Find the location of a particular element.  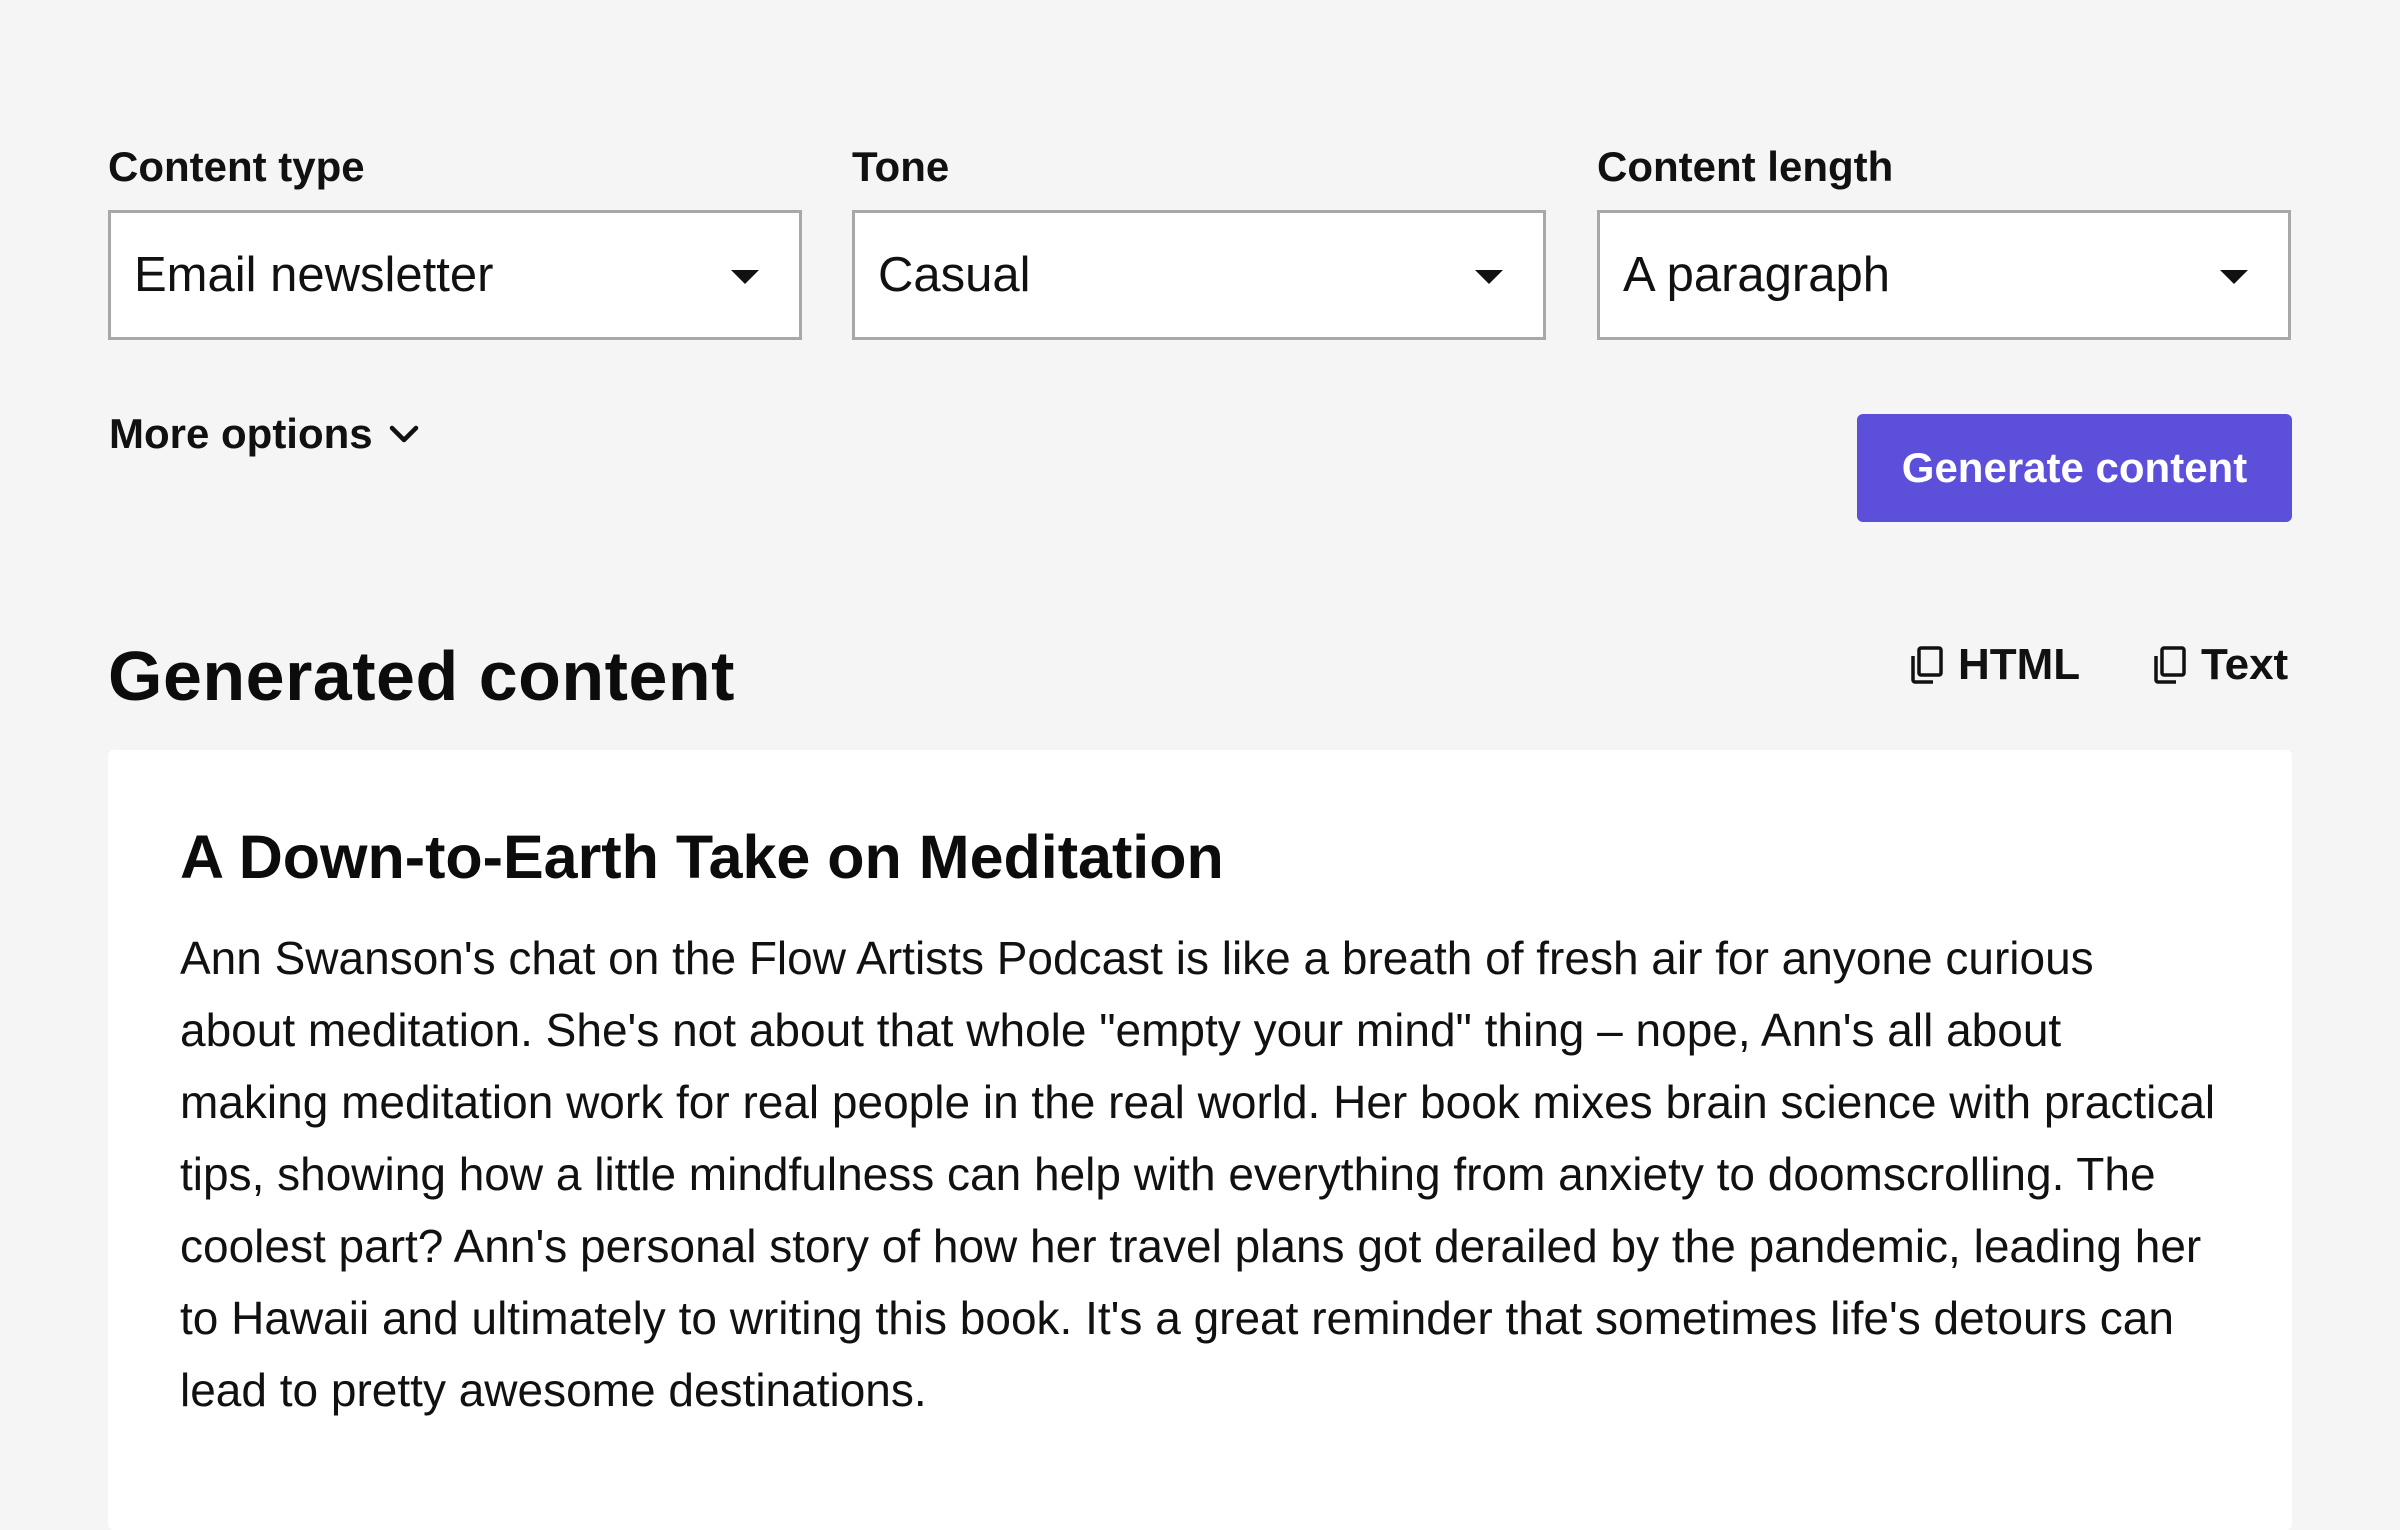

copy-html-button: HTML is located at coordinates (1994, 665).